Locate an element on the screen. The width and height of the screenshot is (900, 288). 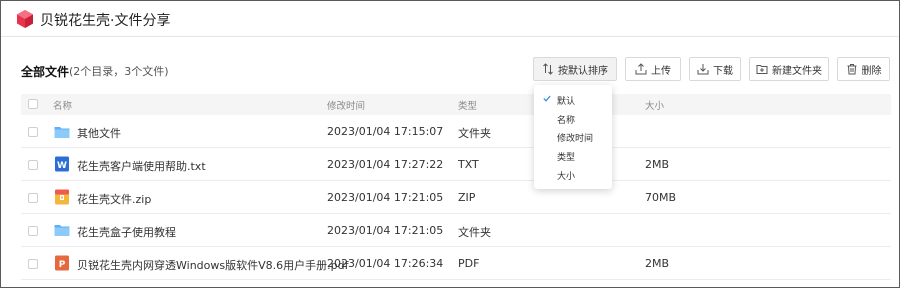
sort-button: 按默认排序 is located at coordinates (575, 69).